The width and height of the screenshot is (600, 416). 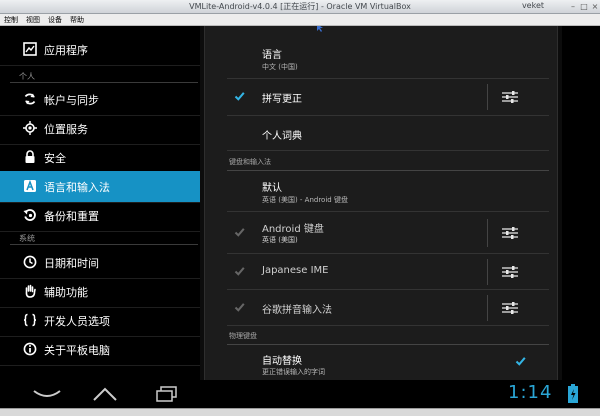 What do you see at coordinates (388, 170) in the screenshot?
I see `keyboard-input-divider` at bounding box center [388, 170].